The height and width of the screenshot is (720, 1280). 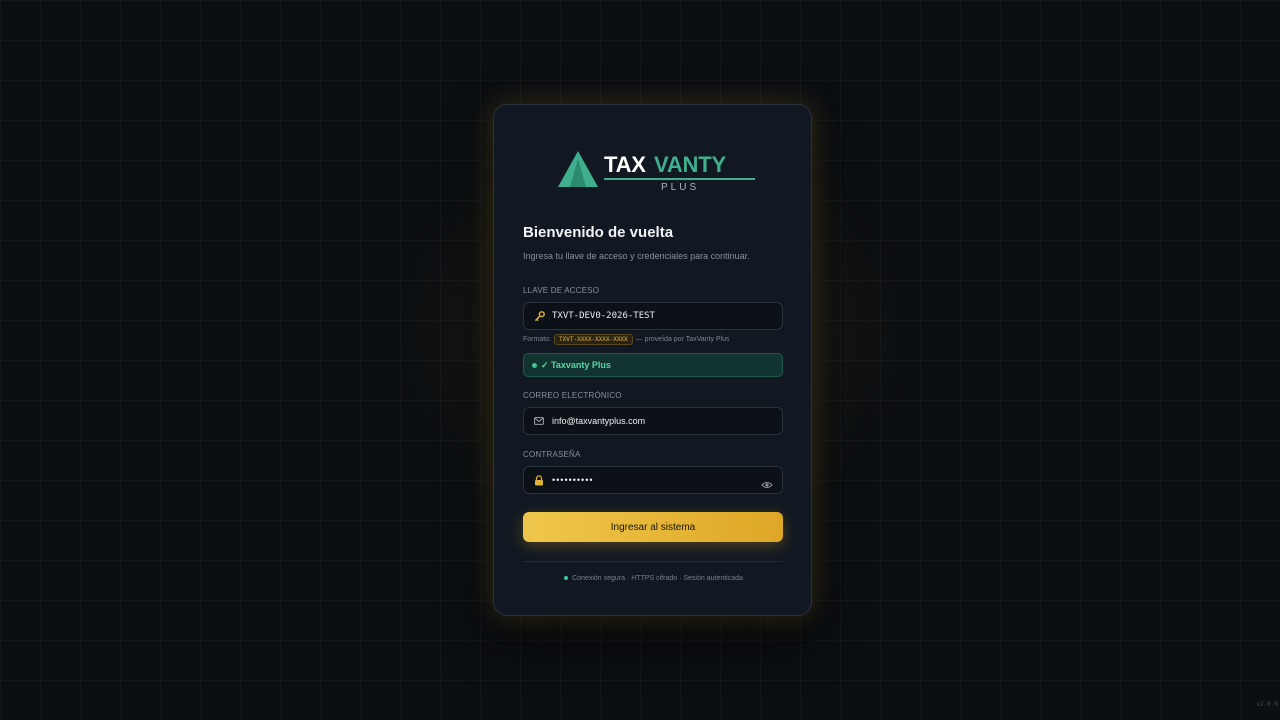 What do you see at coordinates (537, 339) in the screenshot?
I see `format-prefix: Formato:` at bounding box center [537, 339].